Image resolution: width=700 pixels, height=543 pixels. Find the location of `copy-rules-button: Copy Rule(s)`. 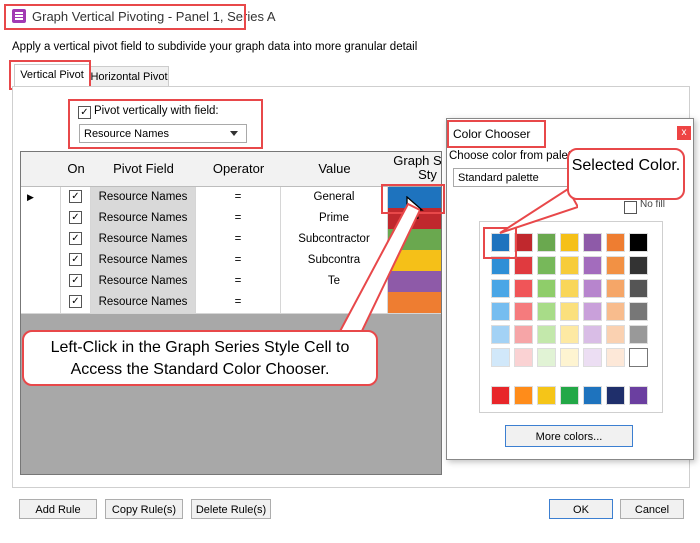

copy-rules-button: Copy Rule(s) is located at coordinates (144, 509).